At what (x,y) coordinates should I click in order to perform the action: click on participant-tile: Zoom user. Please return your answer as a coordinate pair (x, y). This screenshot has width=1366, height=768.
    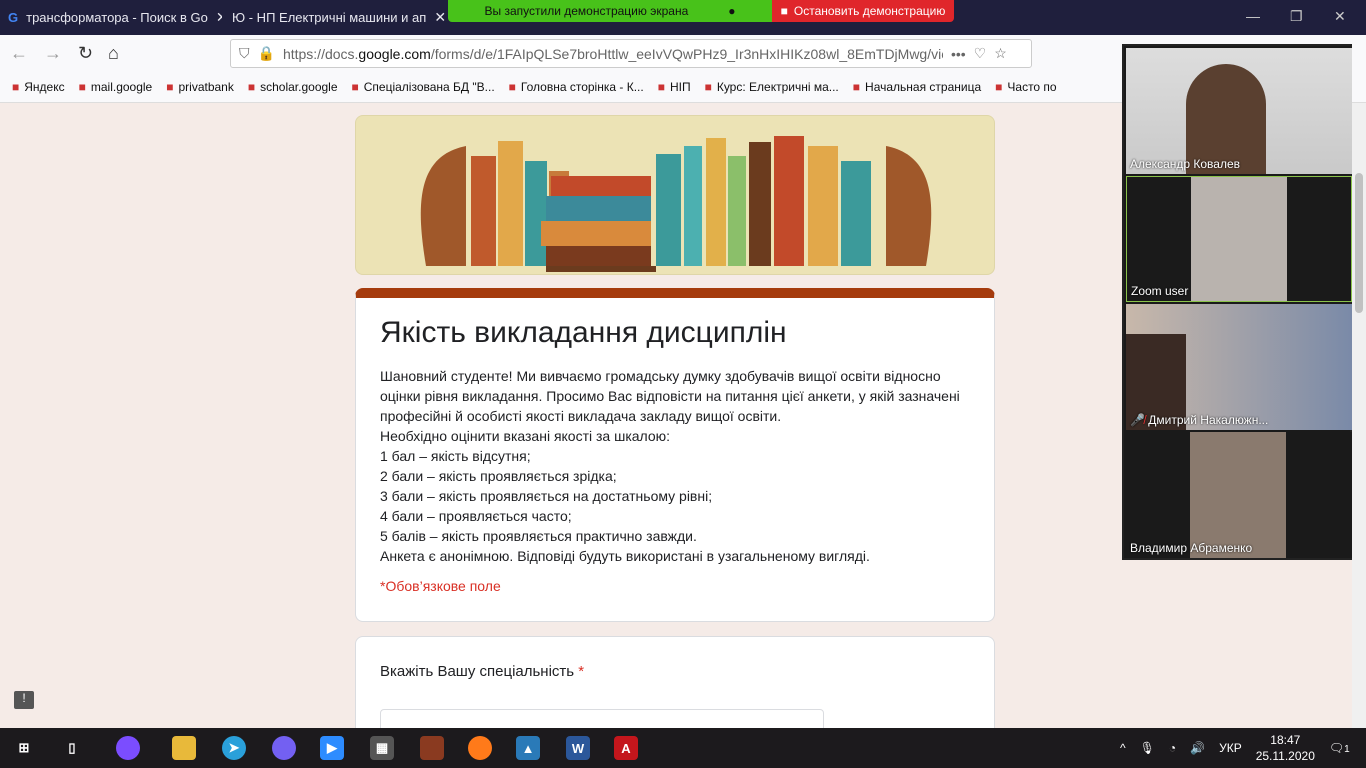
    Looking at the image, I should click on (1239, 239).